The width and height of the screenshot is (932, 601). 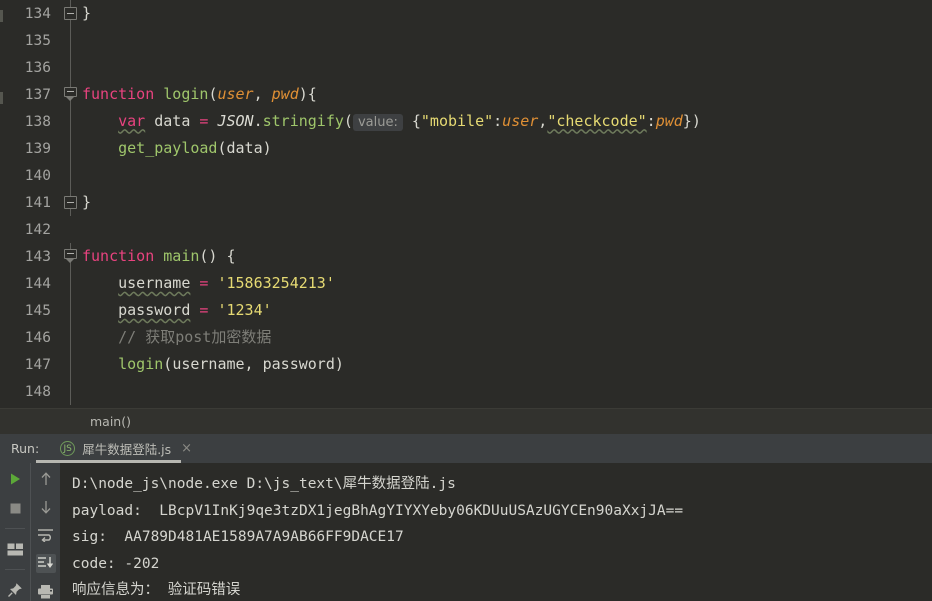 I want to click on code-token: '1234', so click(x=244, y=310).